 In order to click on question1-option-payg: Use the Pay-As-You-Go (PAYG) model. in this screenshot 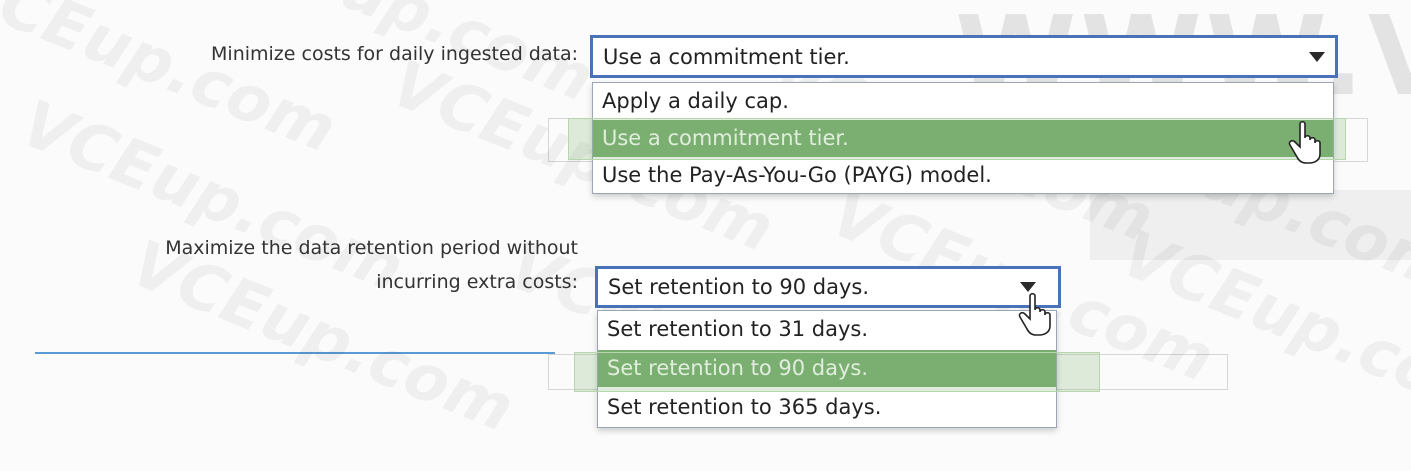, I will do `click(963, 175)`.